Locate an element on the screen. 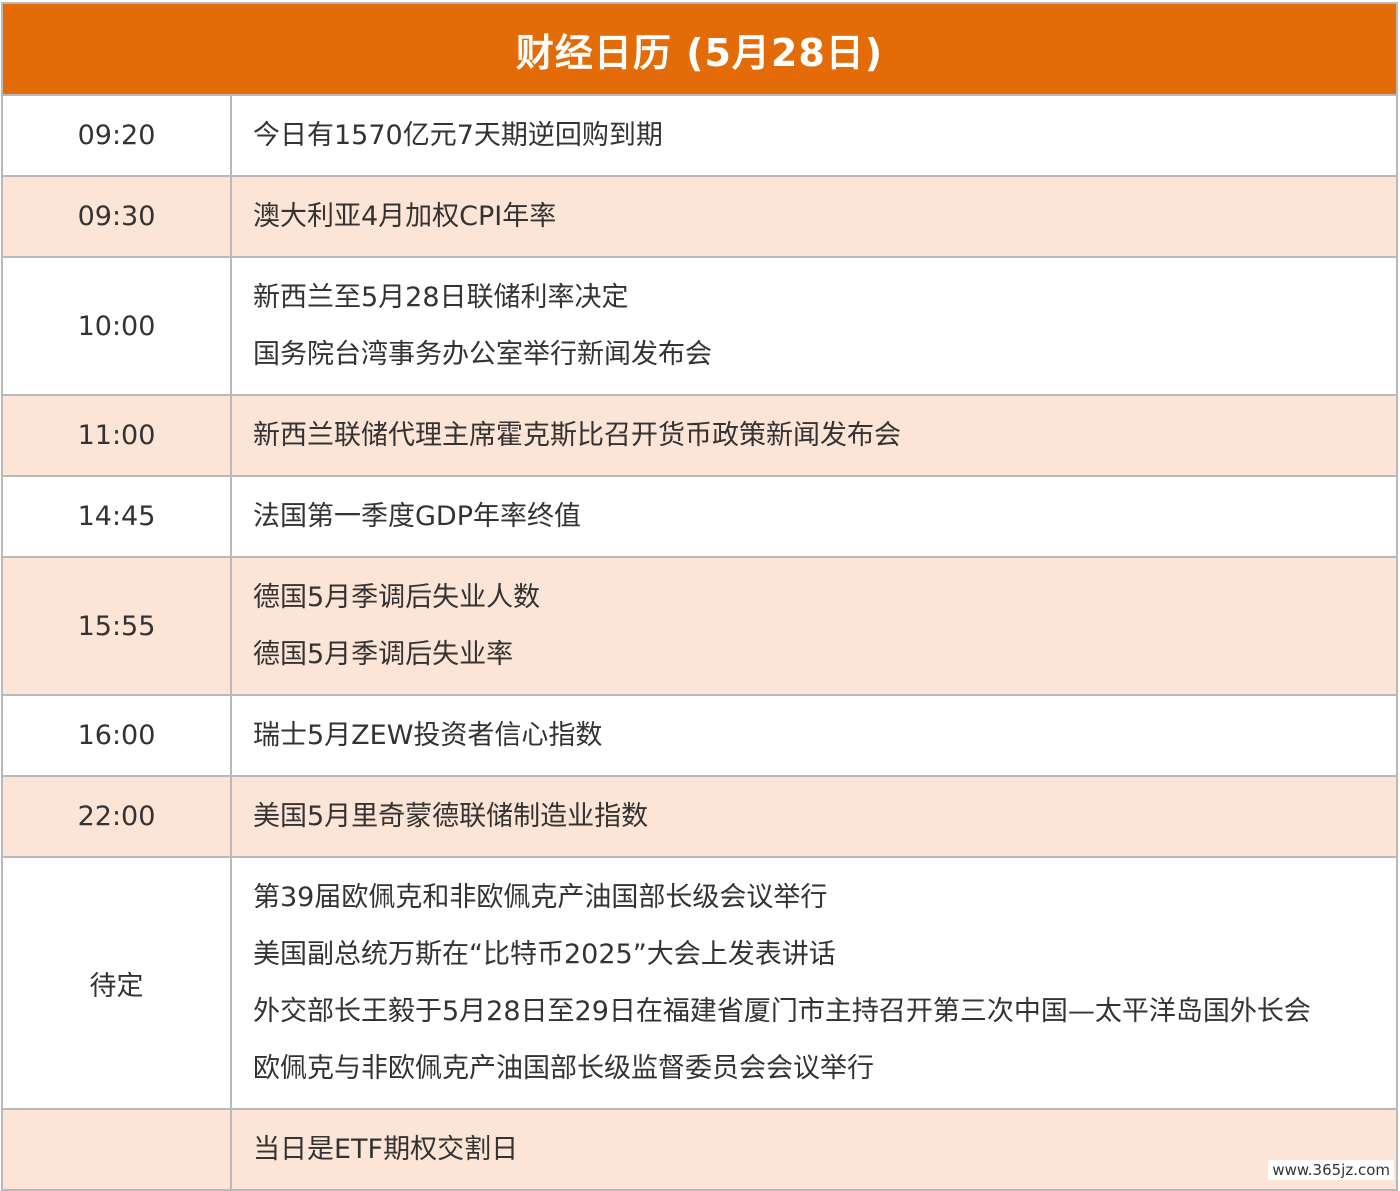 This screenshot has width=1400, height=1191. row-events: 新西兰联储代理主席霍克斯比召开货币政策新闻发布会 is located at coordinates (814, 435).